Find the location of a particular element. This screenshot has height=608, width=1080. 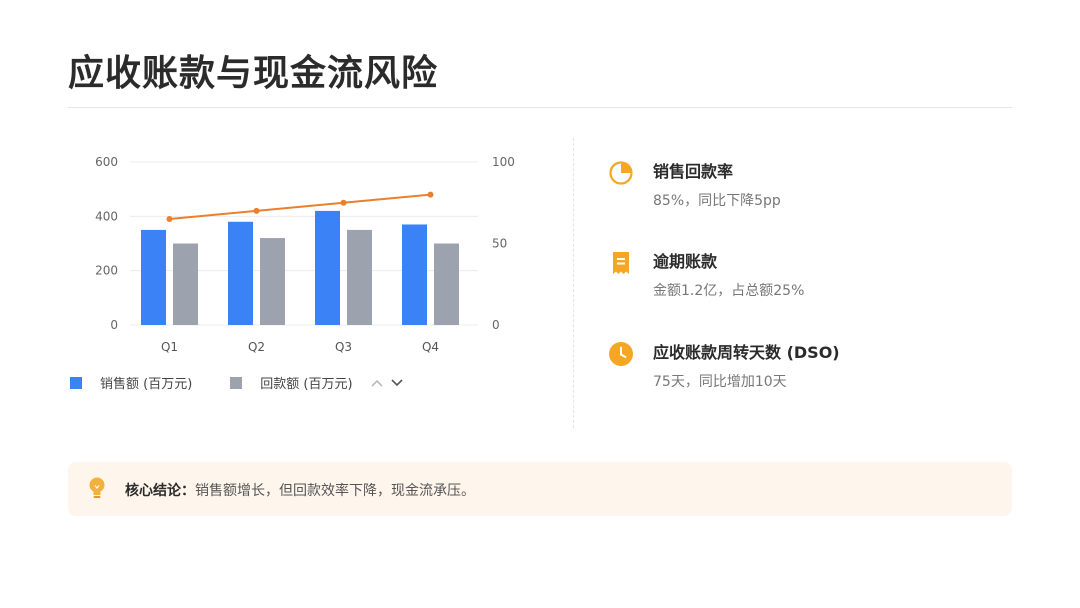

x-tick-label: Q1 is located at coordinates (169, 347).